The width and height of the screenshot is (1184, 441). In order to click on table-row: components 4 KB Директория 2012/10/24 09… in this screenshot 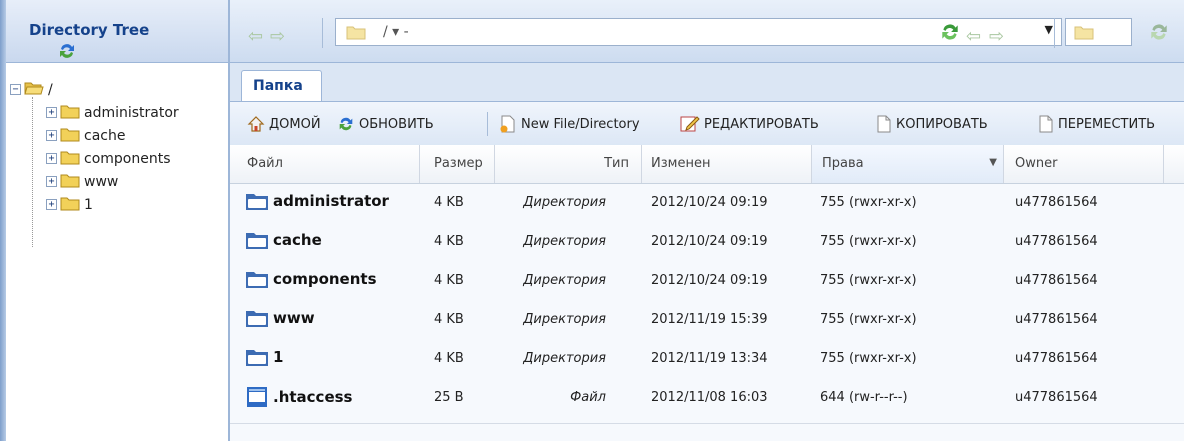, I will do `click(707, 280)`.